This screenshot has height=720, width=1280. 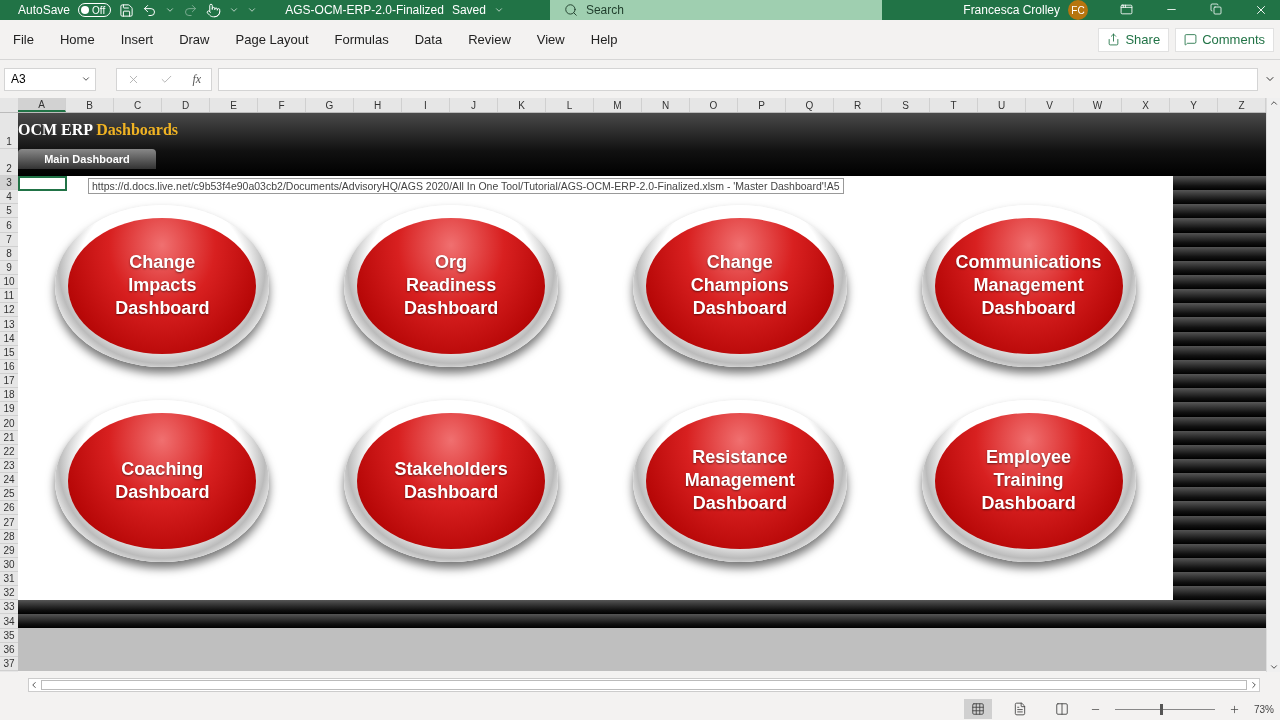 I want to click on dashboard-button: Change Impacts Dashboard, so click(x=162, y=285).